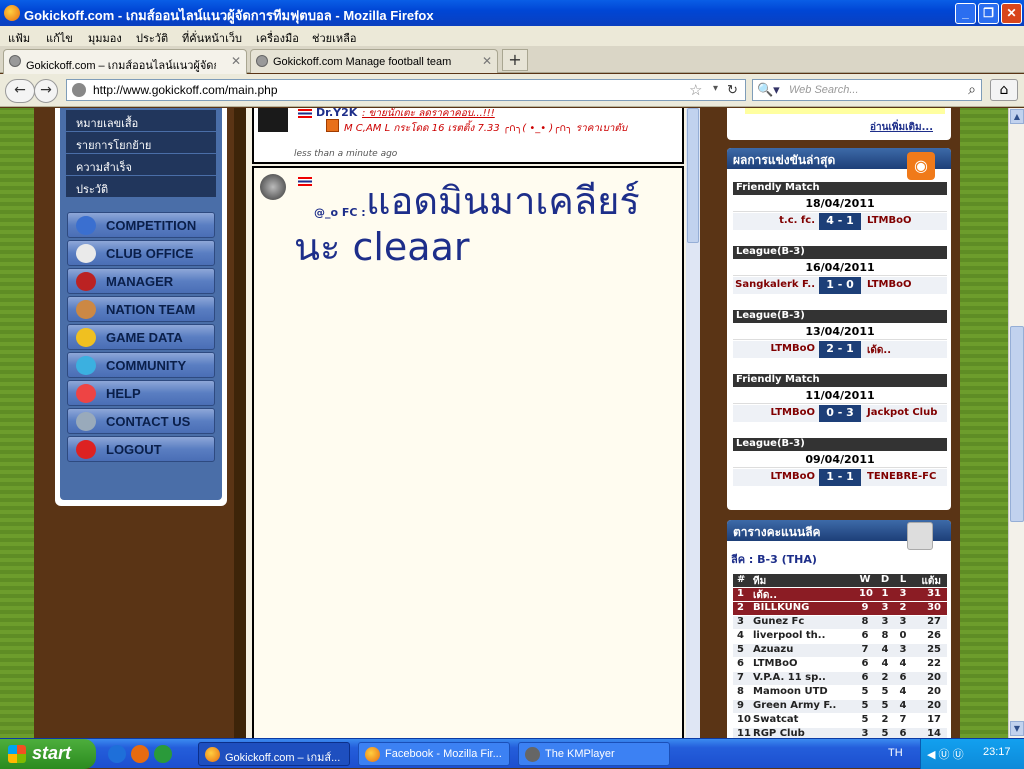 The image size is (1024, 769). I want to click on away-team: เด้ด.., so click(879, 350).